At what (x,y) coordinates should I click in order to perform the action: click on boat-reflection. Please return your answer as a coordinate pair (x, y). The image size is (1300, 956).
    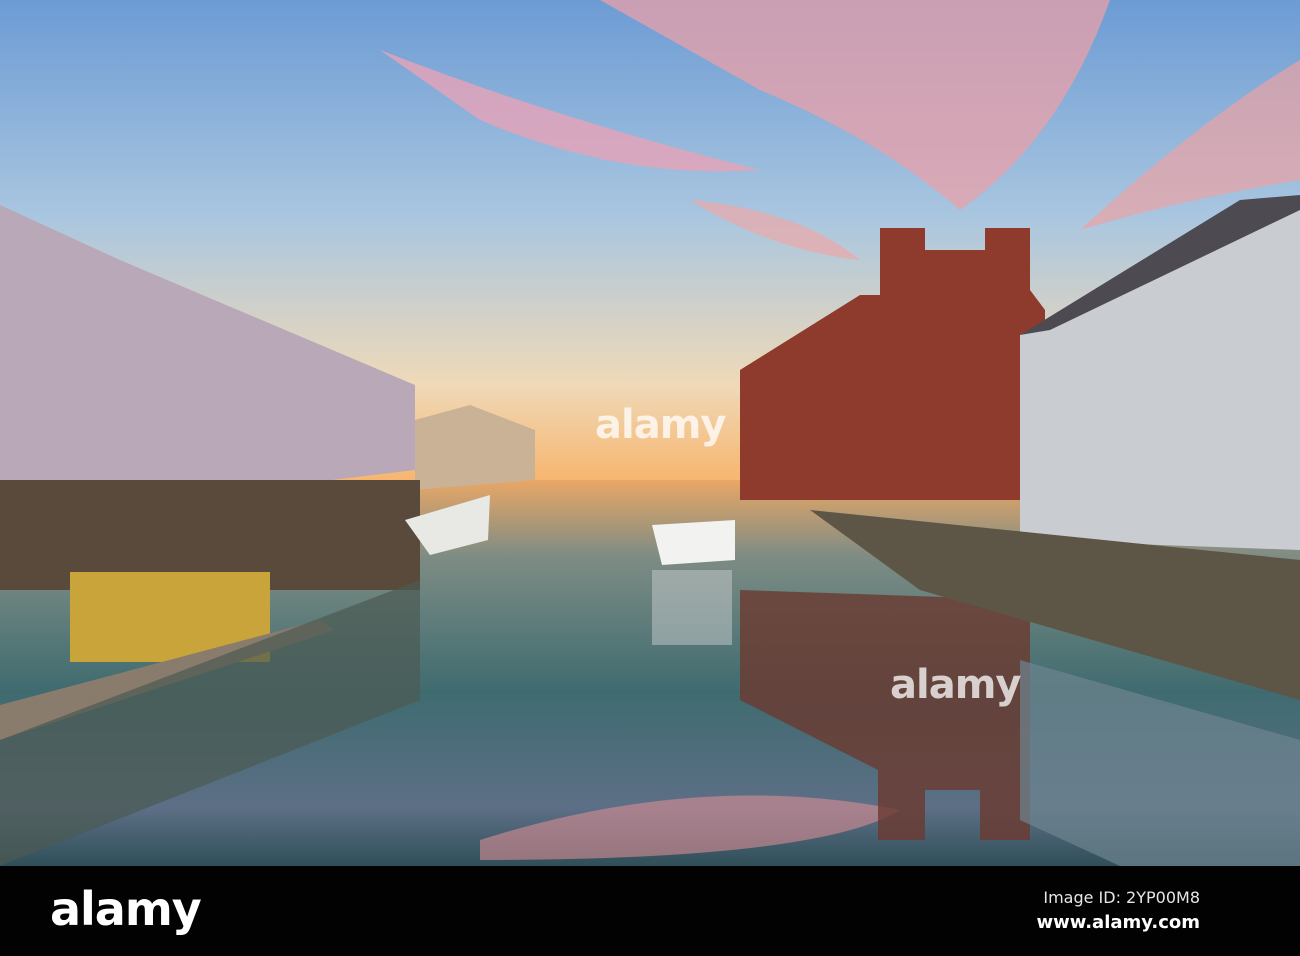
    Looking at the image, I should click on (692, 607).